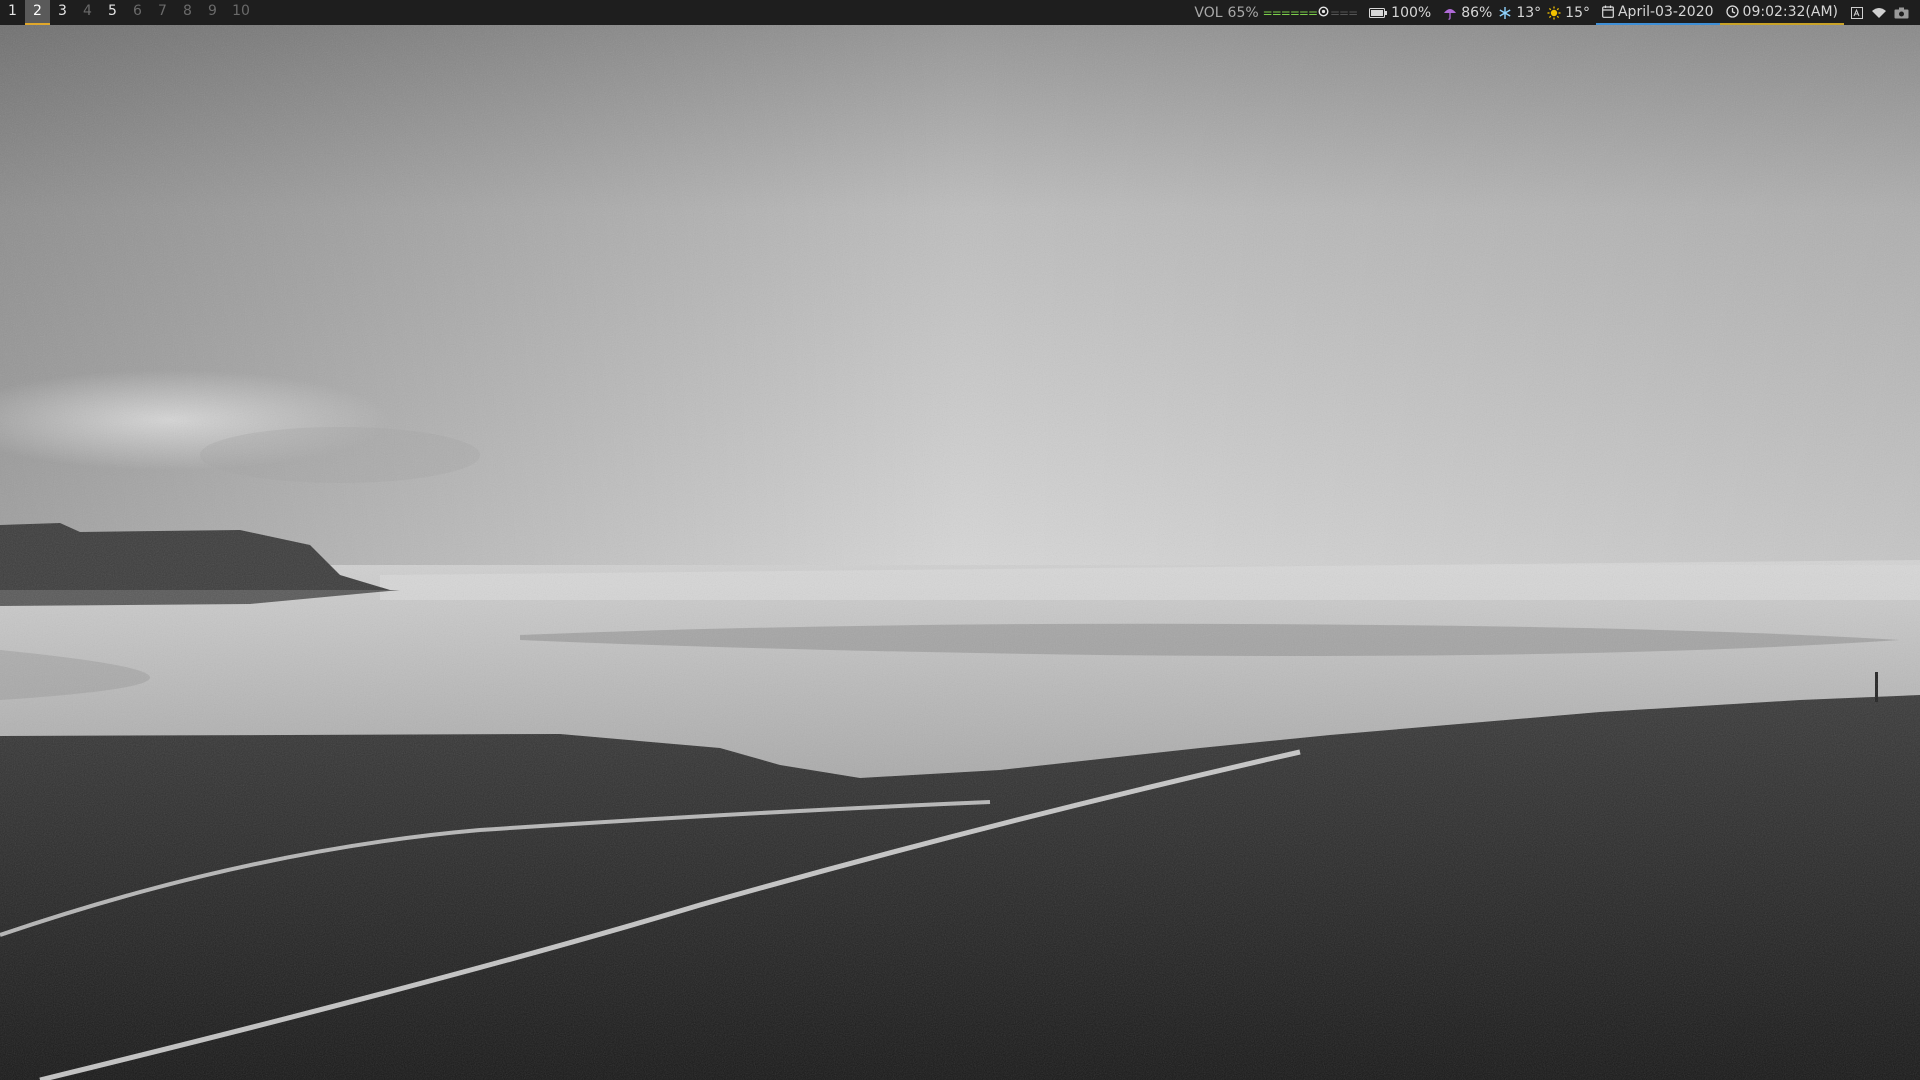 This screenshot has height=1080, width=1920. I want to click on volume-bar-empty: ===, so click(1344, 12).